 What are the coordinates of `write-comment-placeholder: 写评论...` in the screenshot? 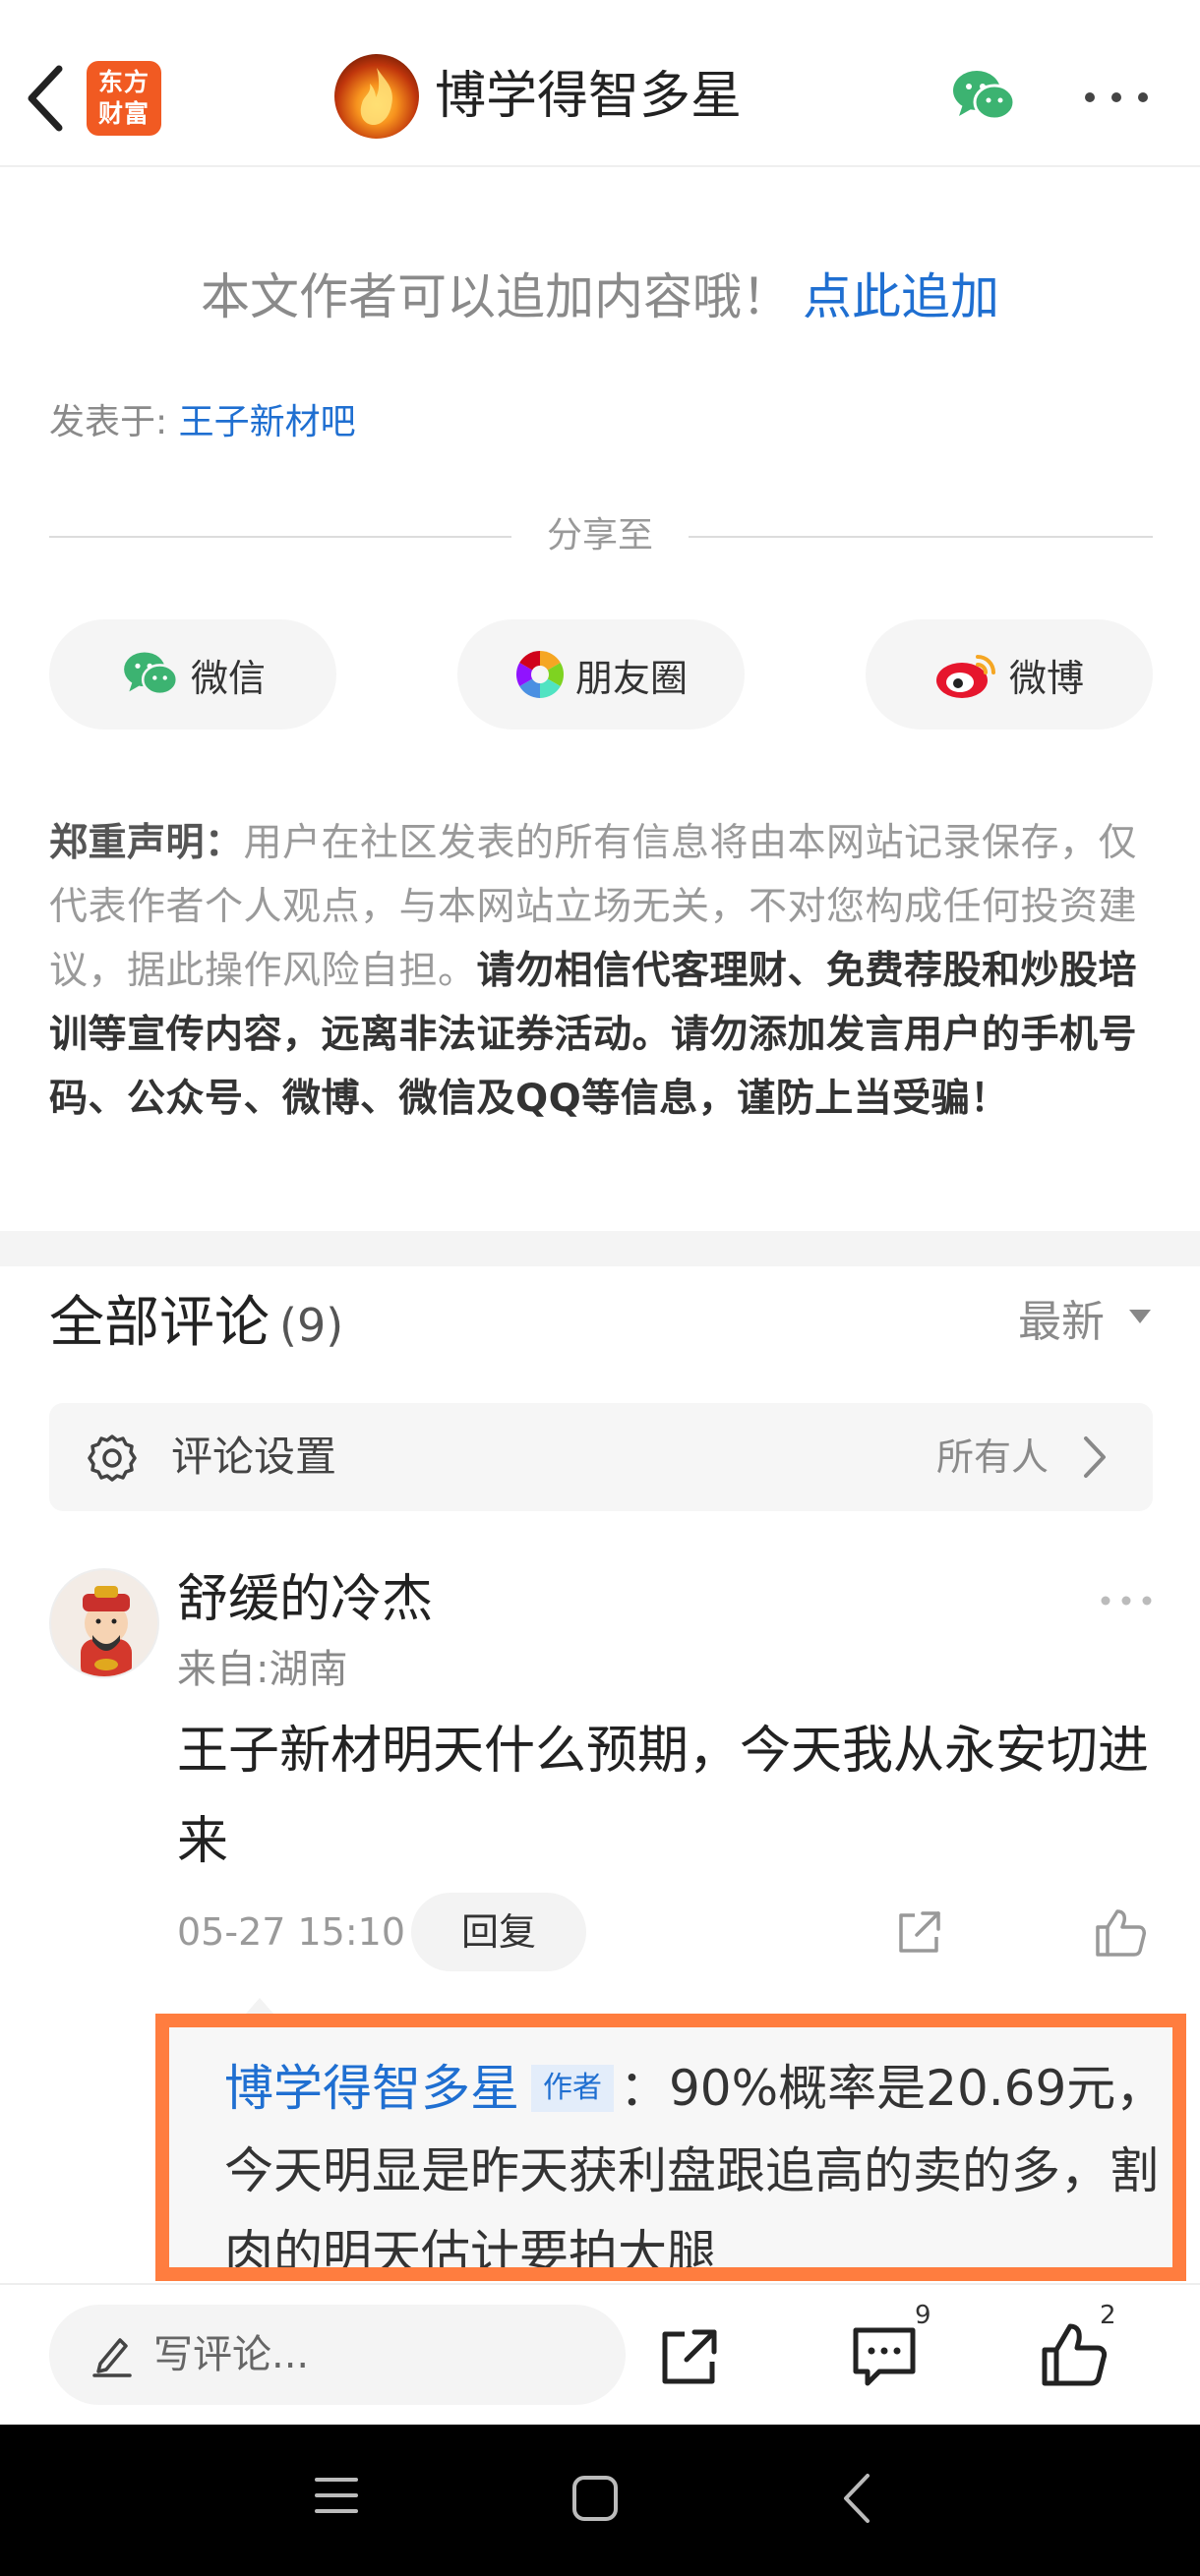 It's located at (231, 2354).